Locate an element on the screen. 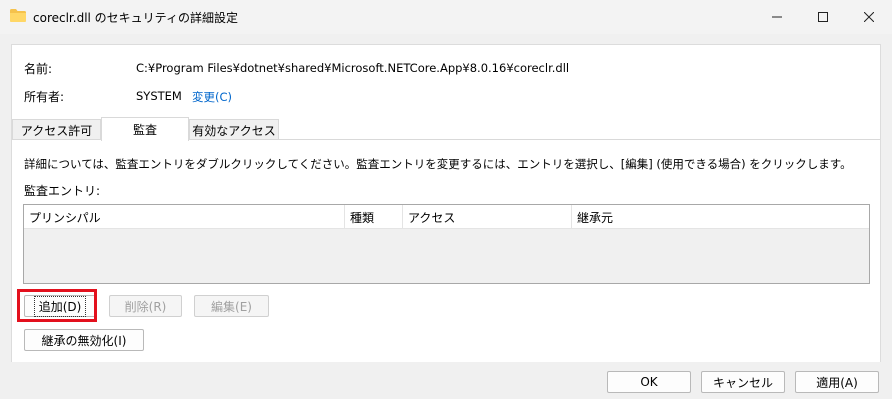  cancel-button: キャンセル is located at coordinates (743, 382).